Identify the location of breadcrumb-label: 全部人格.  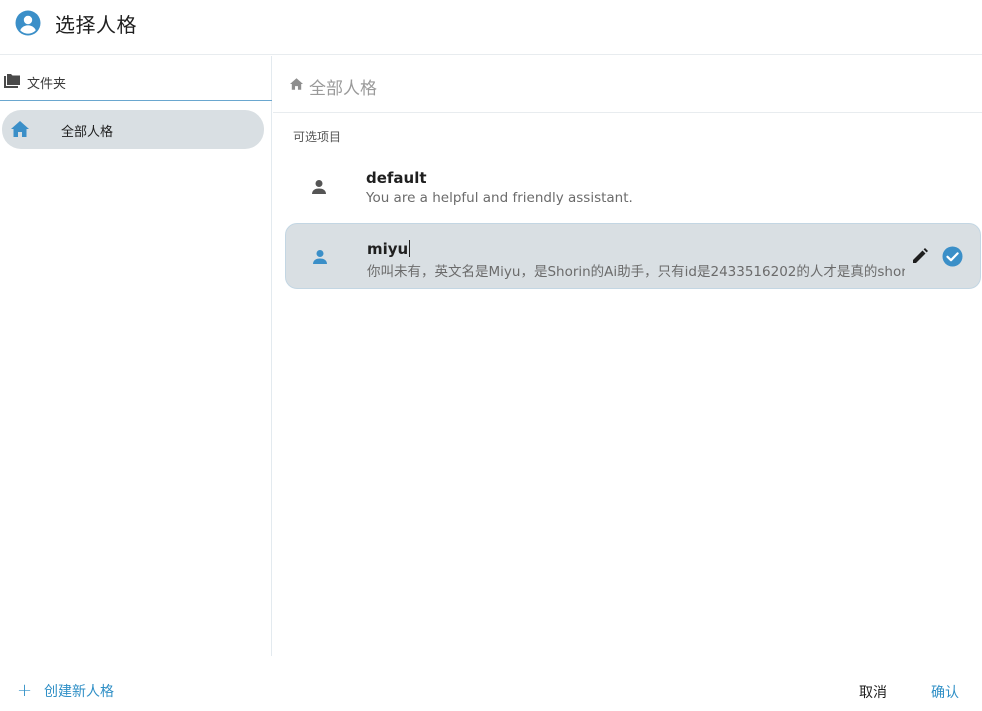
(343, 86).